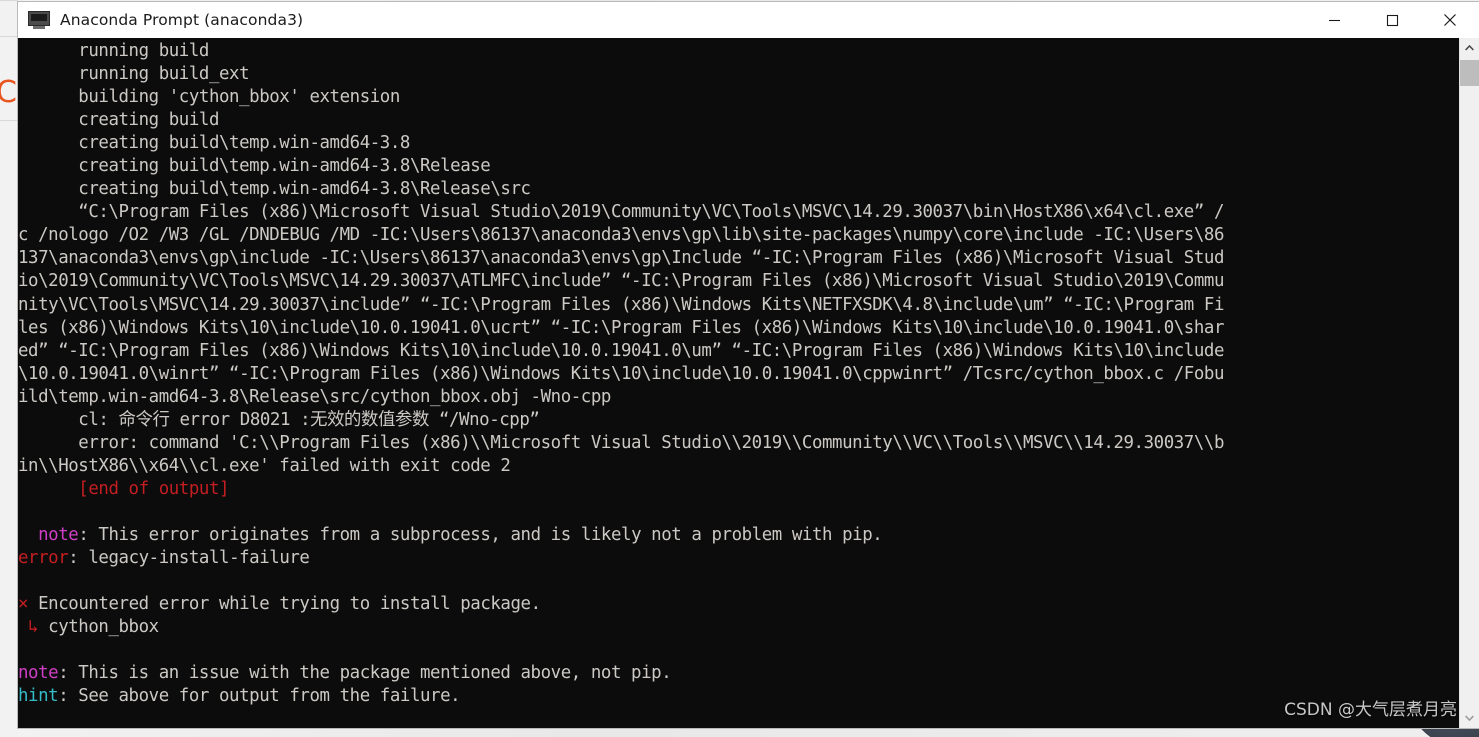 The image size is (1479, 737). Describe the element at coordinates (134, 74) in the screenshot. I see `console-segment: running build_ext` at that location.